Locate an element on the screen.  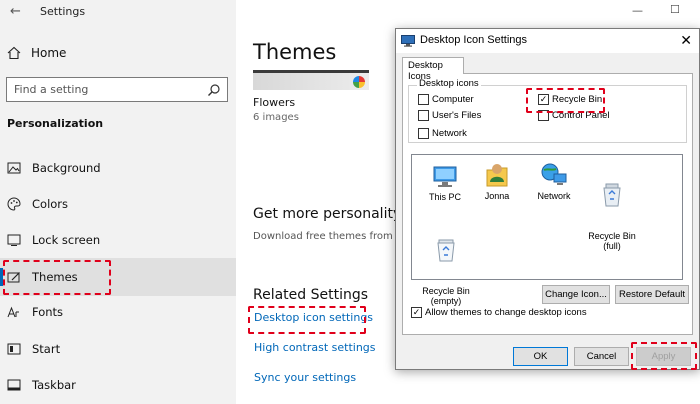
themes-icon is located at coordinates (14, 277).